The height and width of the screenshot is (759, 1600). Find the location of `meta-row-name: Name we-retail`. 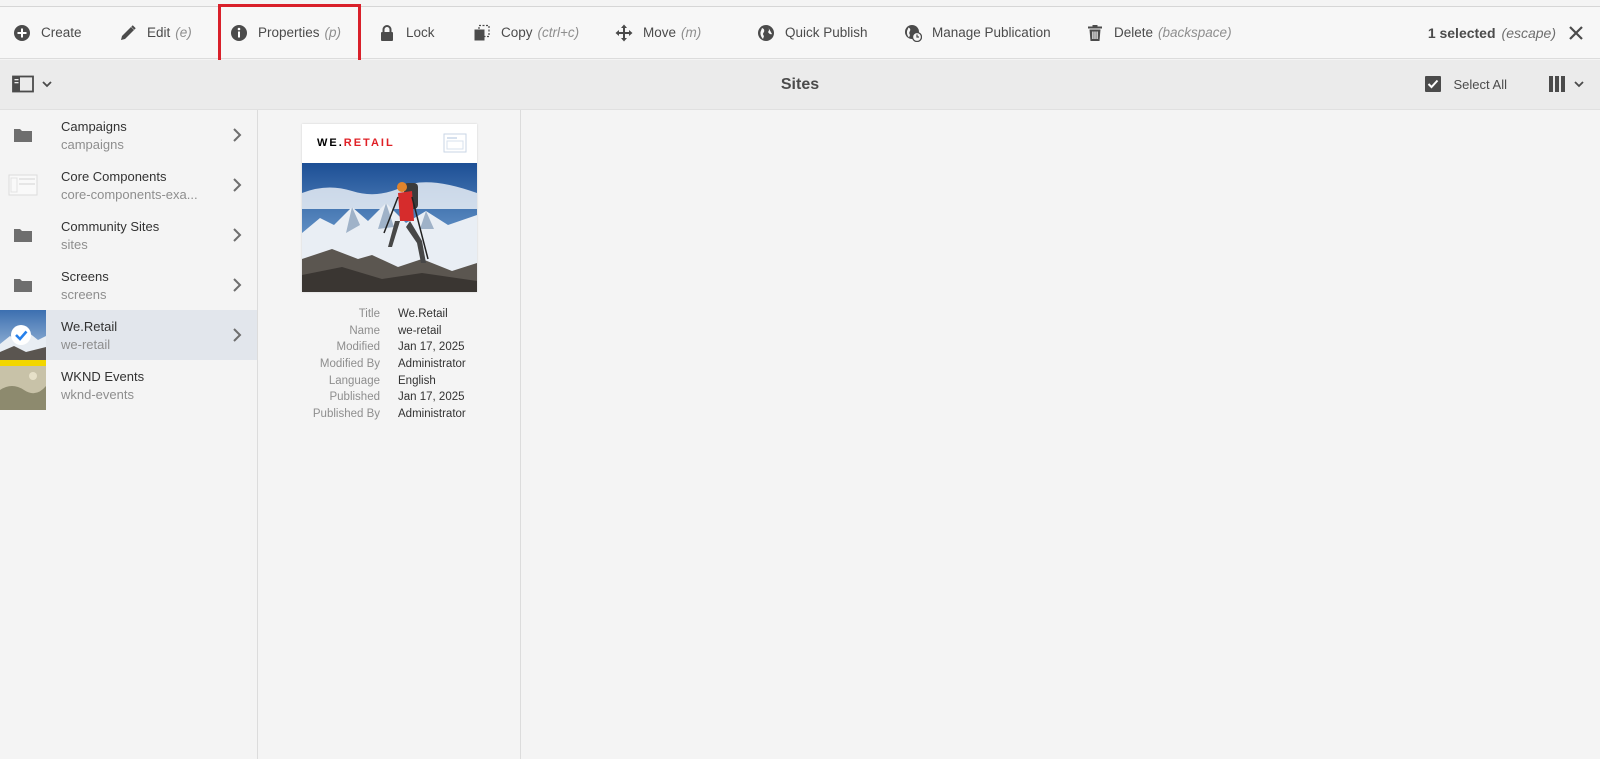

meta-row-name: Name we-retail is located at coordinates (390, 331).